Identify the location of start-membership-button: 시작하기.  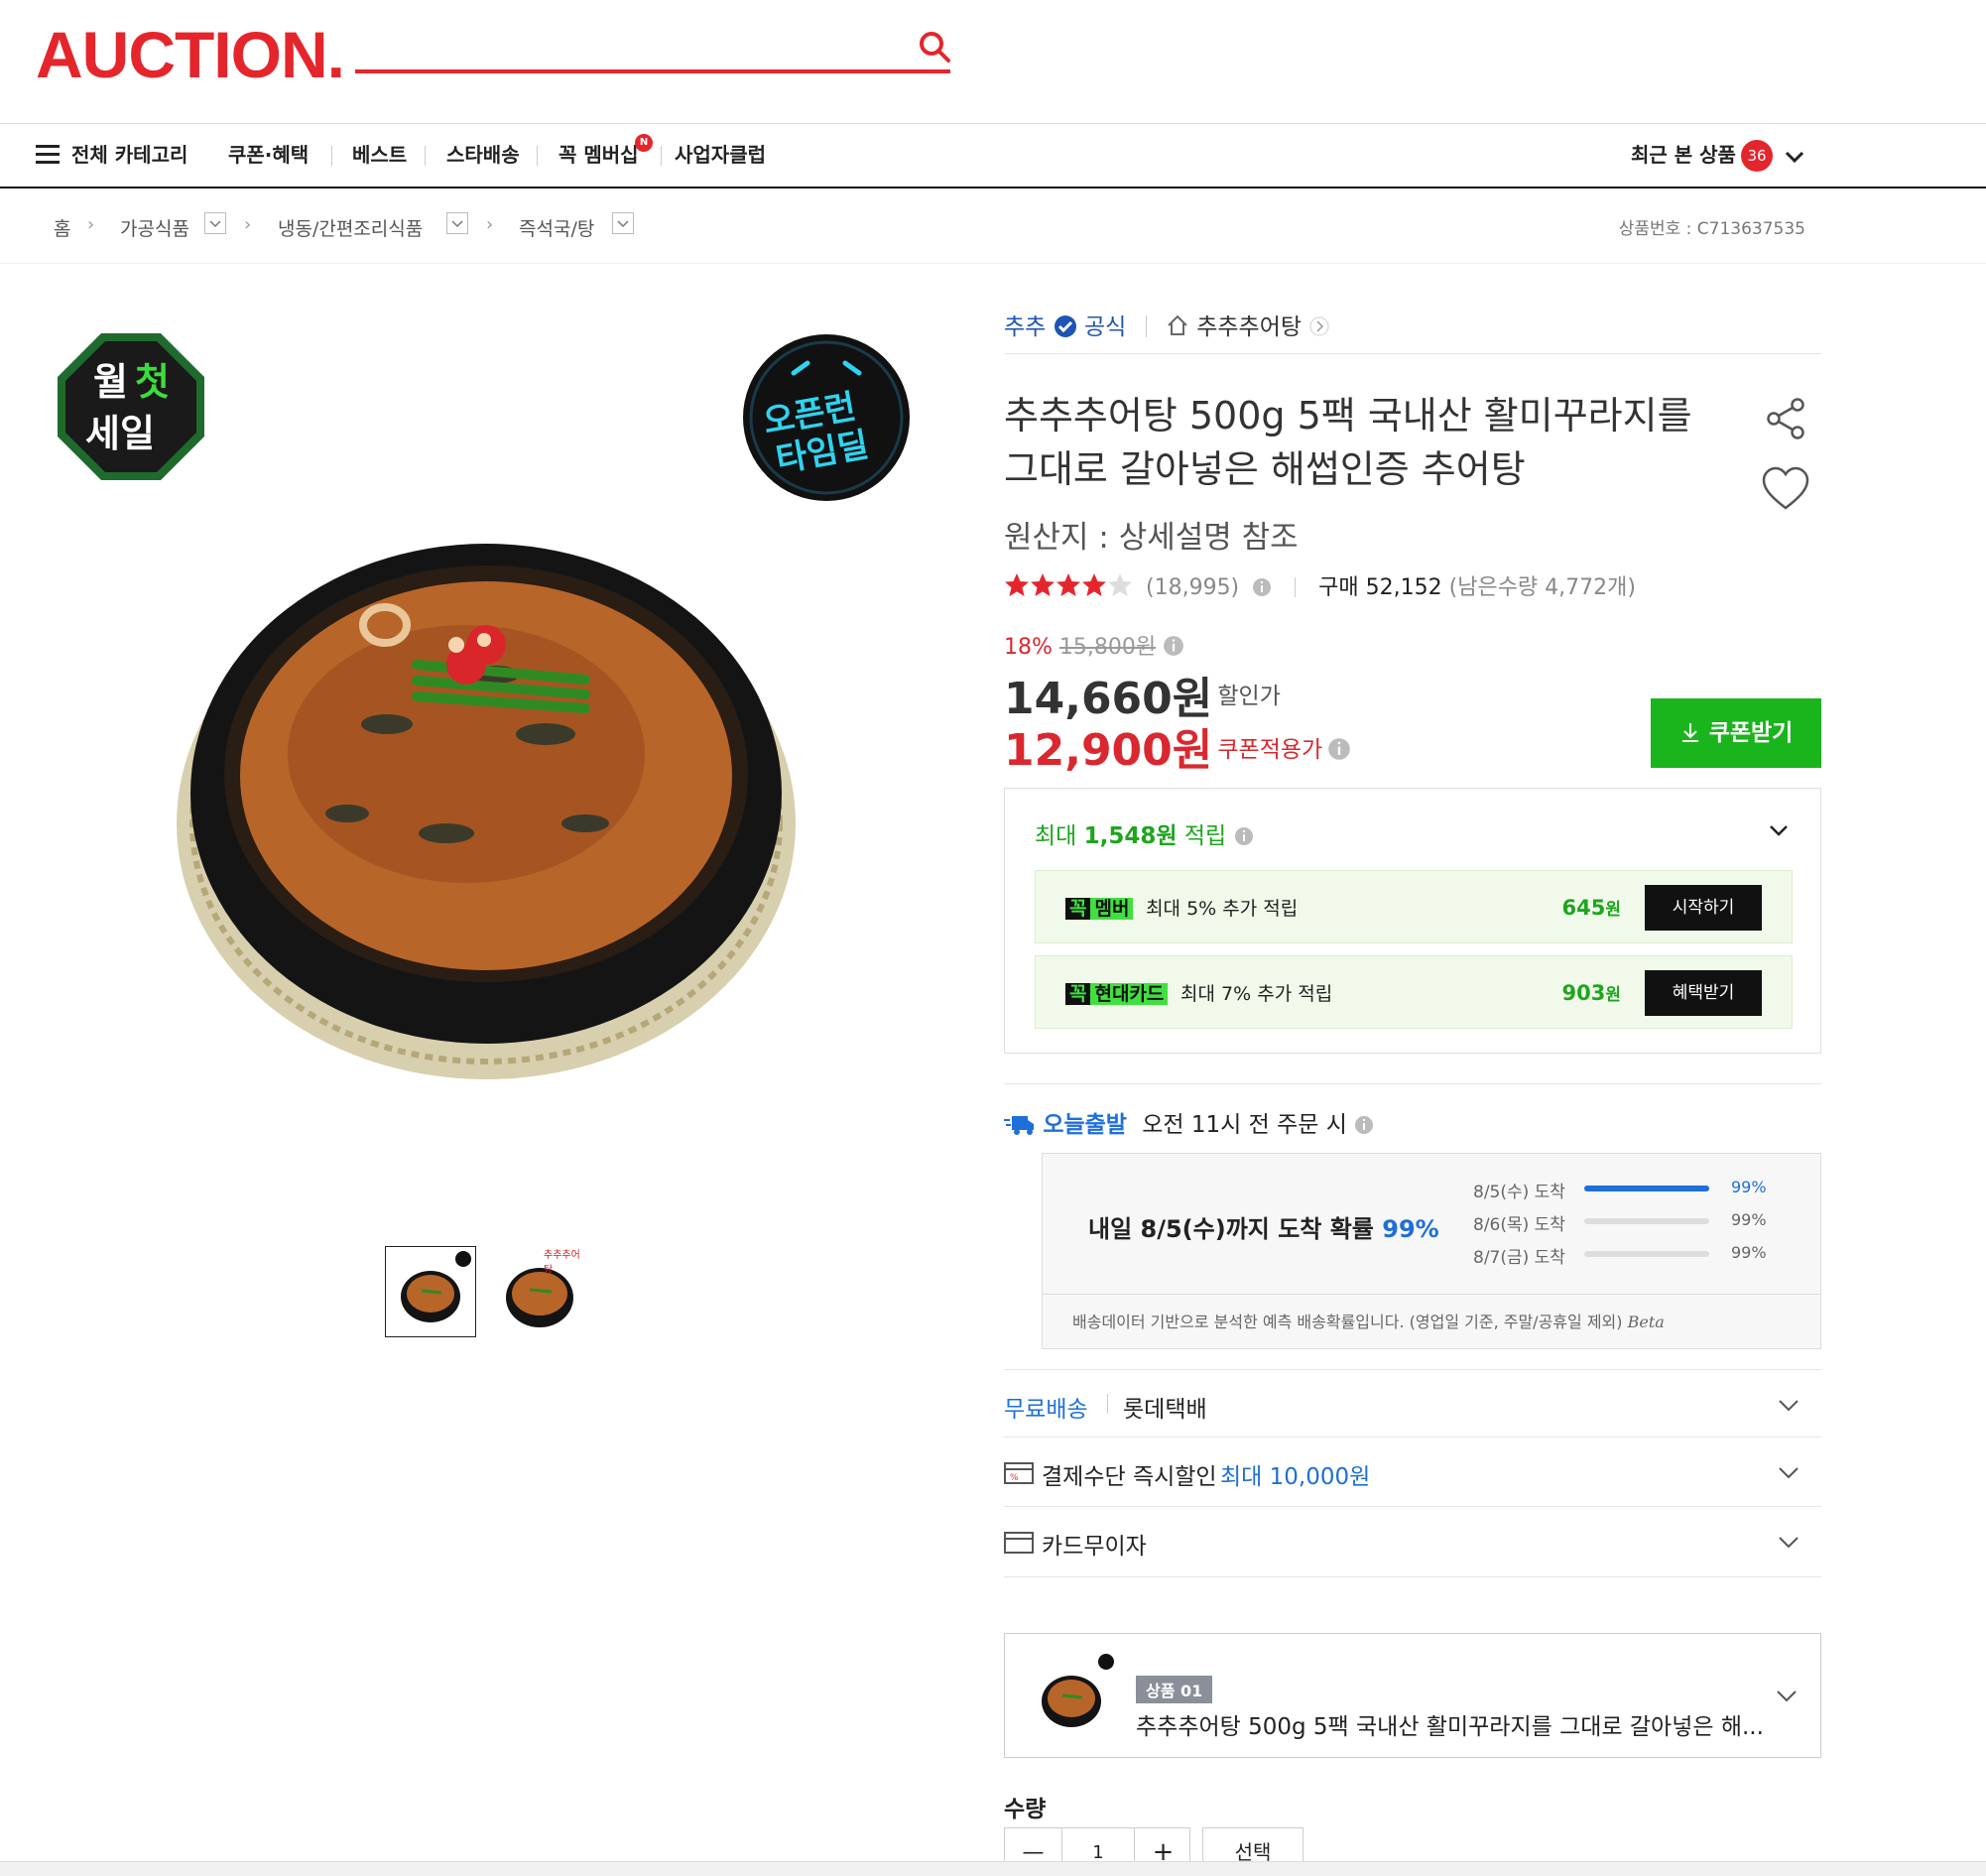
(1704, 908).